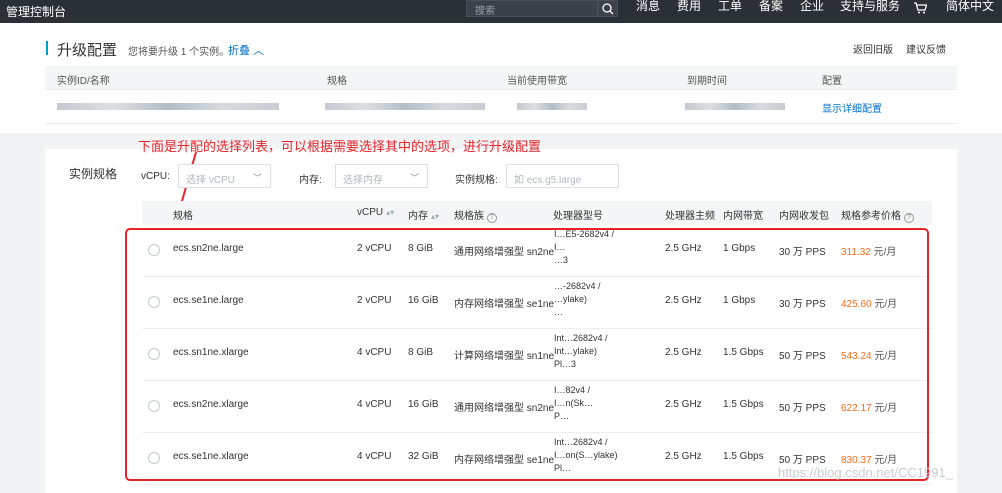  I want to click on console-brand: 管理控制台, so click(36, 11).